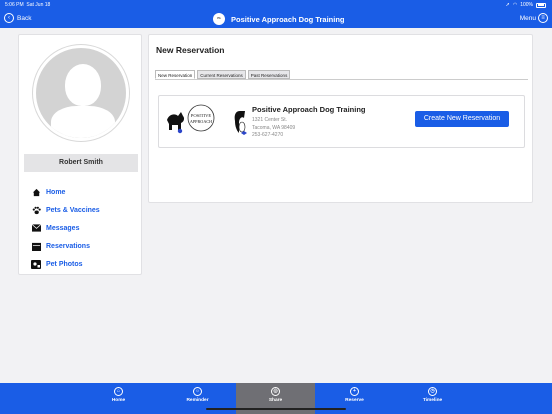 The width and height of the screenshot is (552, 414). I want to click on positive-approach-logo: POSITIVE APPROACH, so click(194, 120).